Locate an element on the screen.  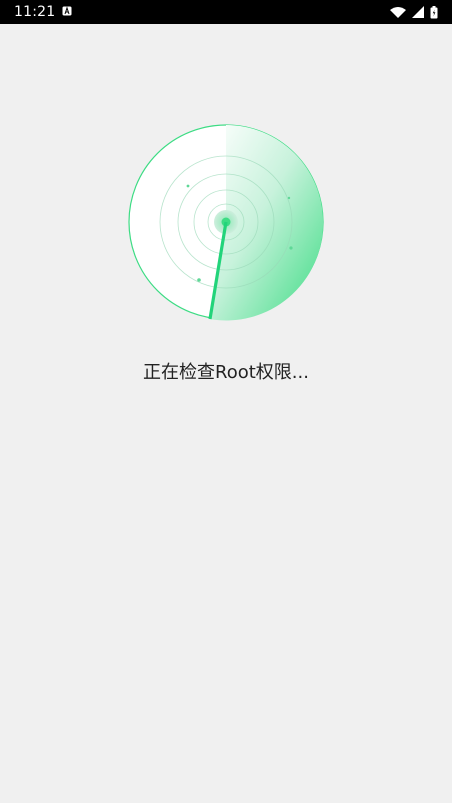
status-bar: 11:21 is located at coordinates (226, 12).